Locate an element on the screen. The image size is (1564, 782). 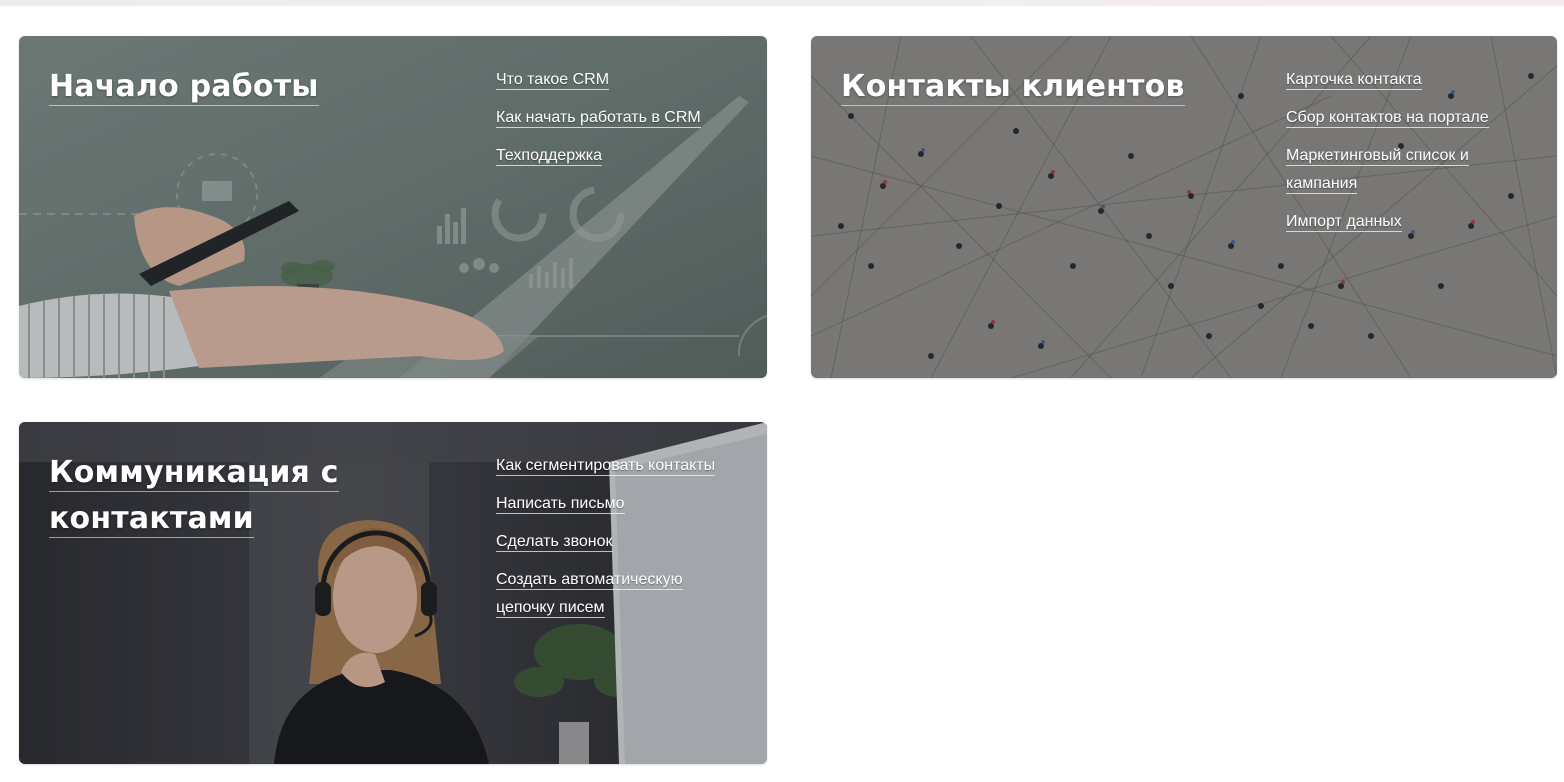
list-item: Что такое CRM is located at coordinates (598, 80).